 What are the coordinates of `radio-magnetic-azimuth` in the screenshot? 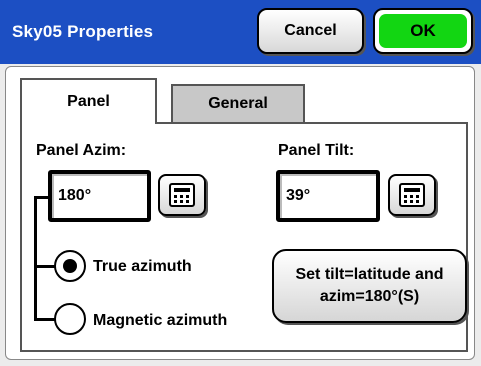 It's located at (70, 319).